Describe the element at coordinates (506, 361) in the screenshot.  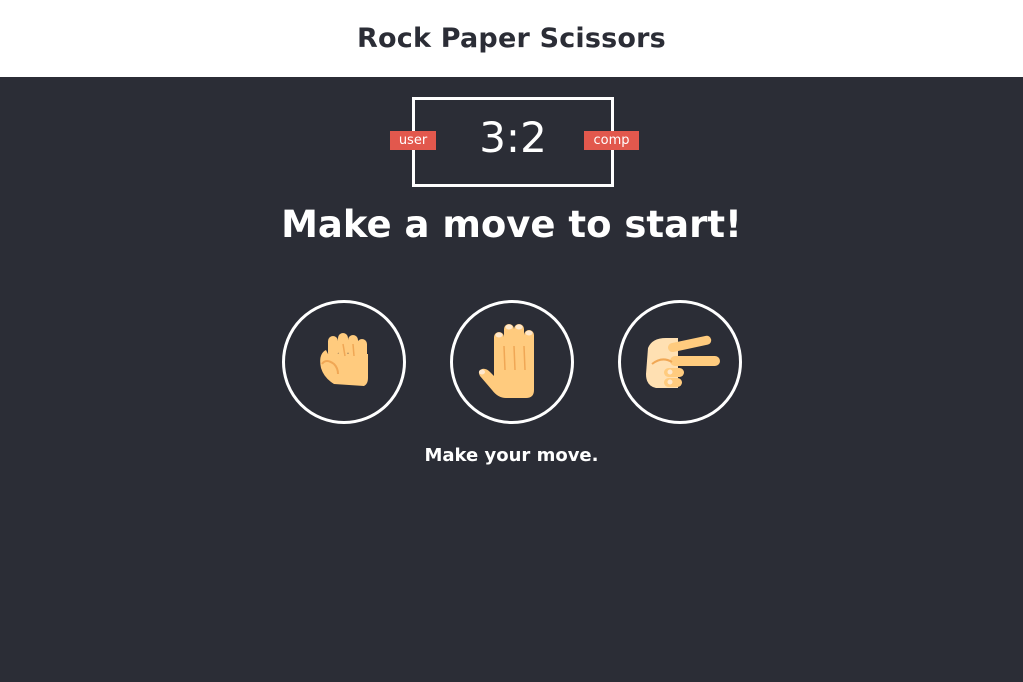
I see `paper-hand-icon` at that location.